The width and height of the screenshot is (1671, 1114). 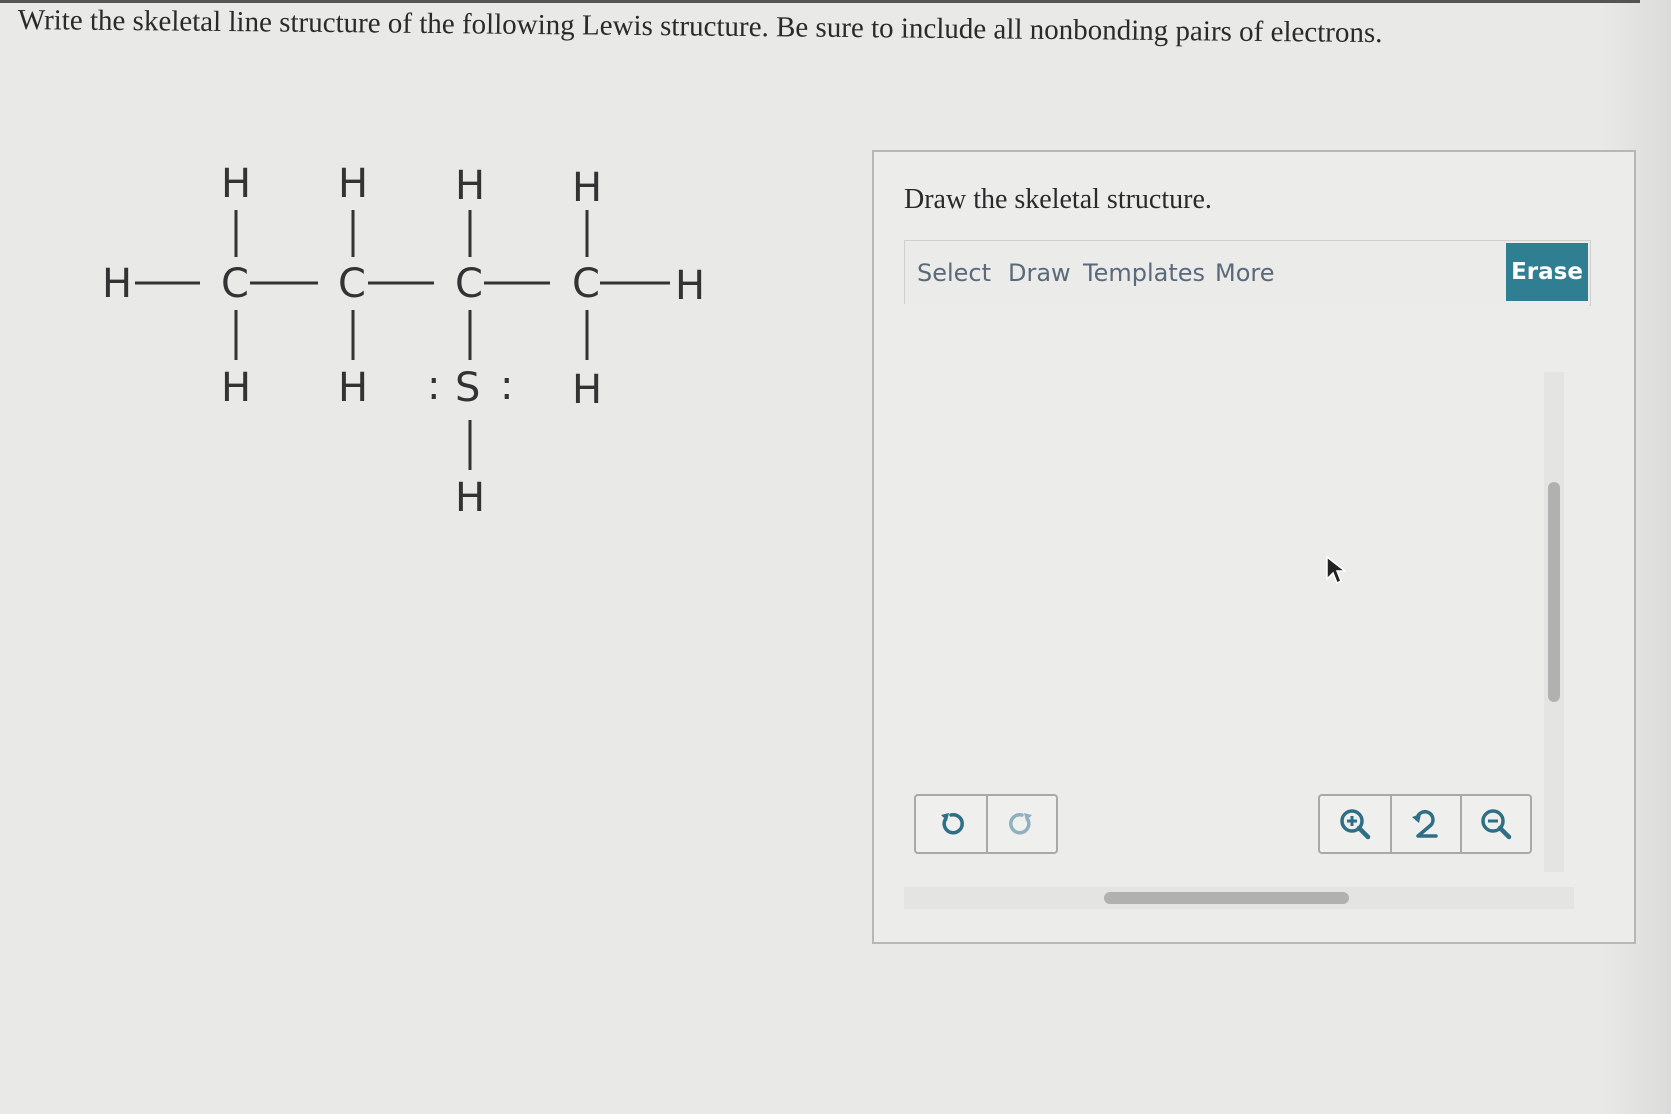 What do you see at coordinates (470, 498) in the screenshot?
I see `atom-h-sulfur: H` at bounding box center [470, 498].